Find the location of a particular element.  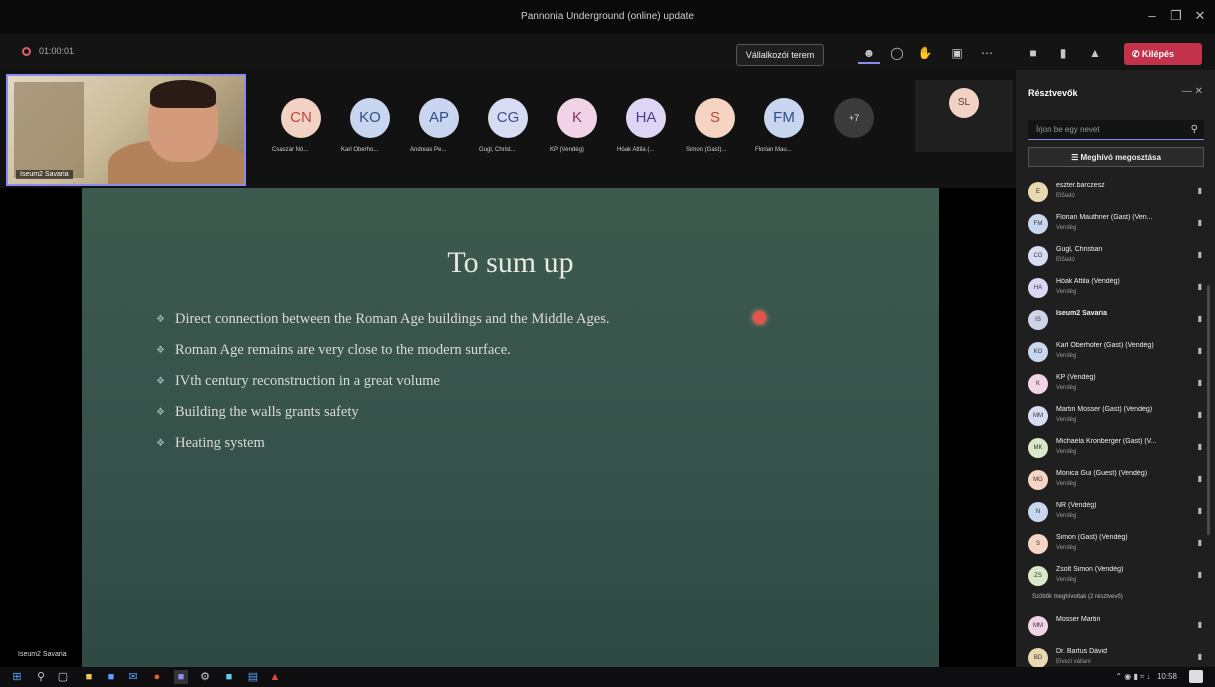

participant-avatar: FM is located at coordinates (784, 118).